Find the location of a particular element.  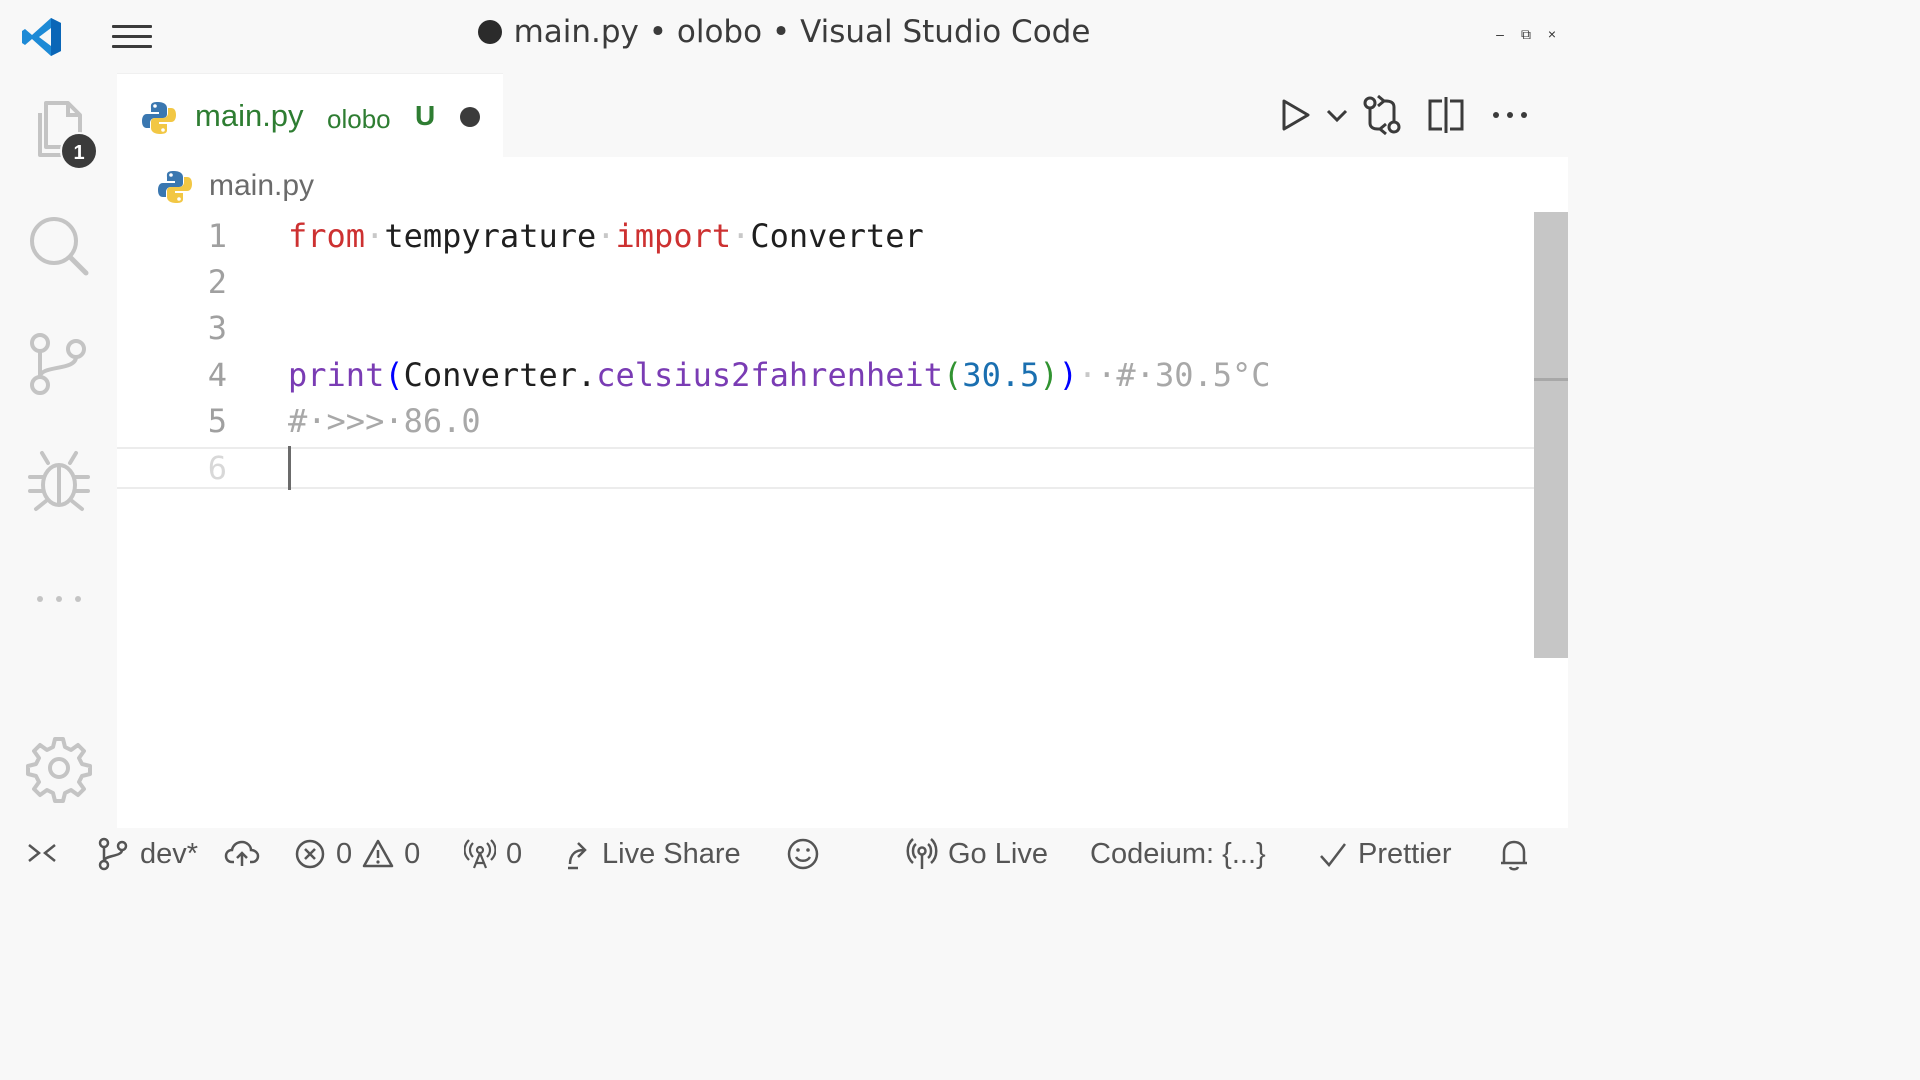

code-line-5: #·>>>·86.0 is located at coordinates (384, 421).